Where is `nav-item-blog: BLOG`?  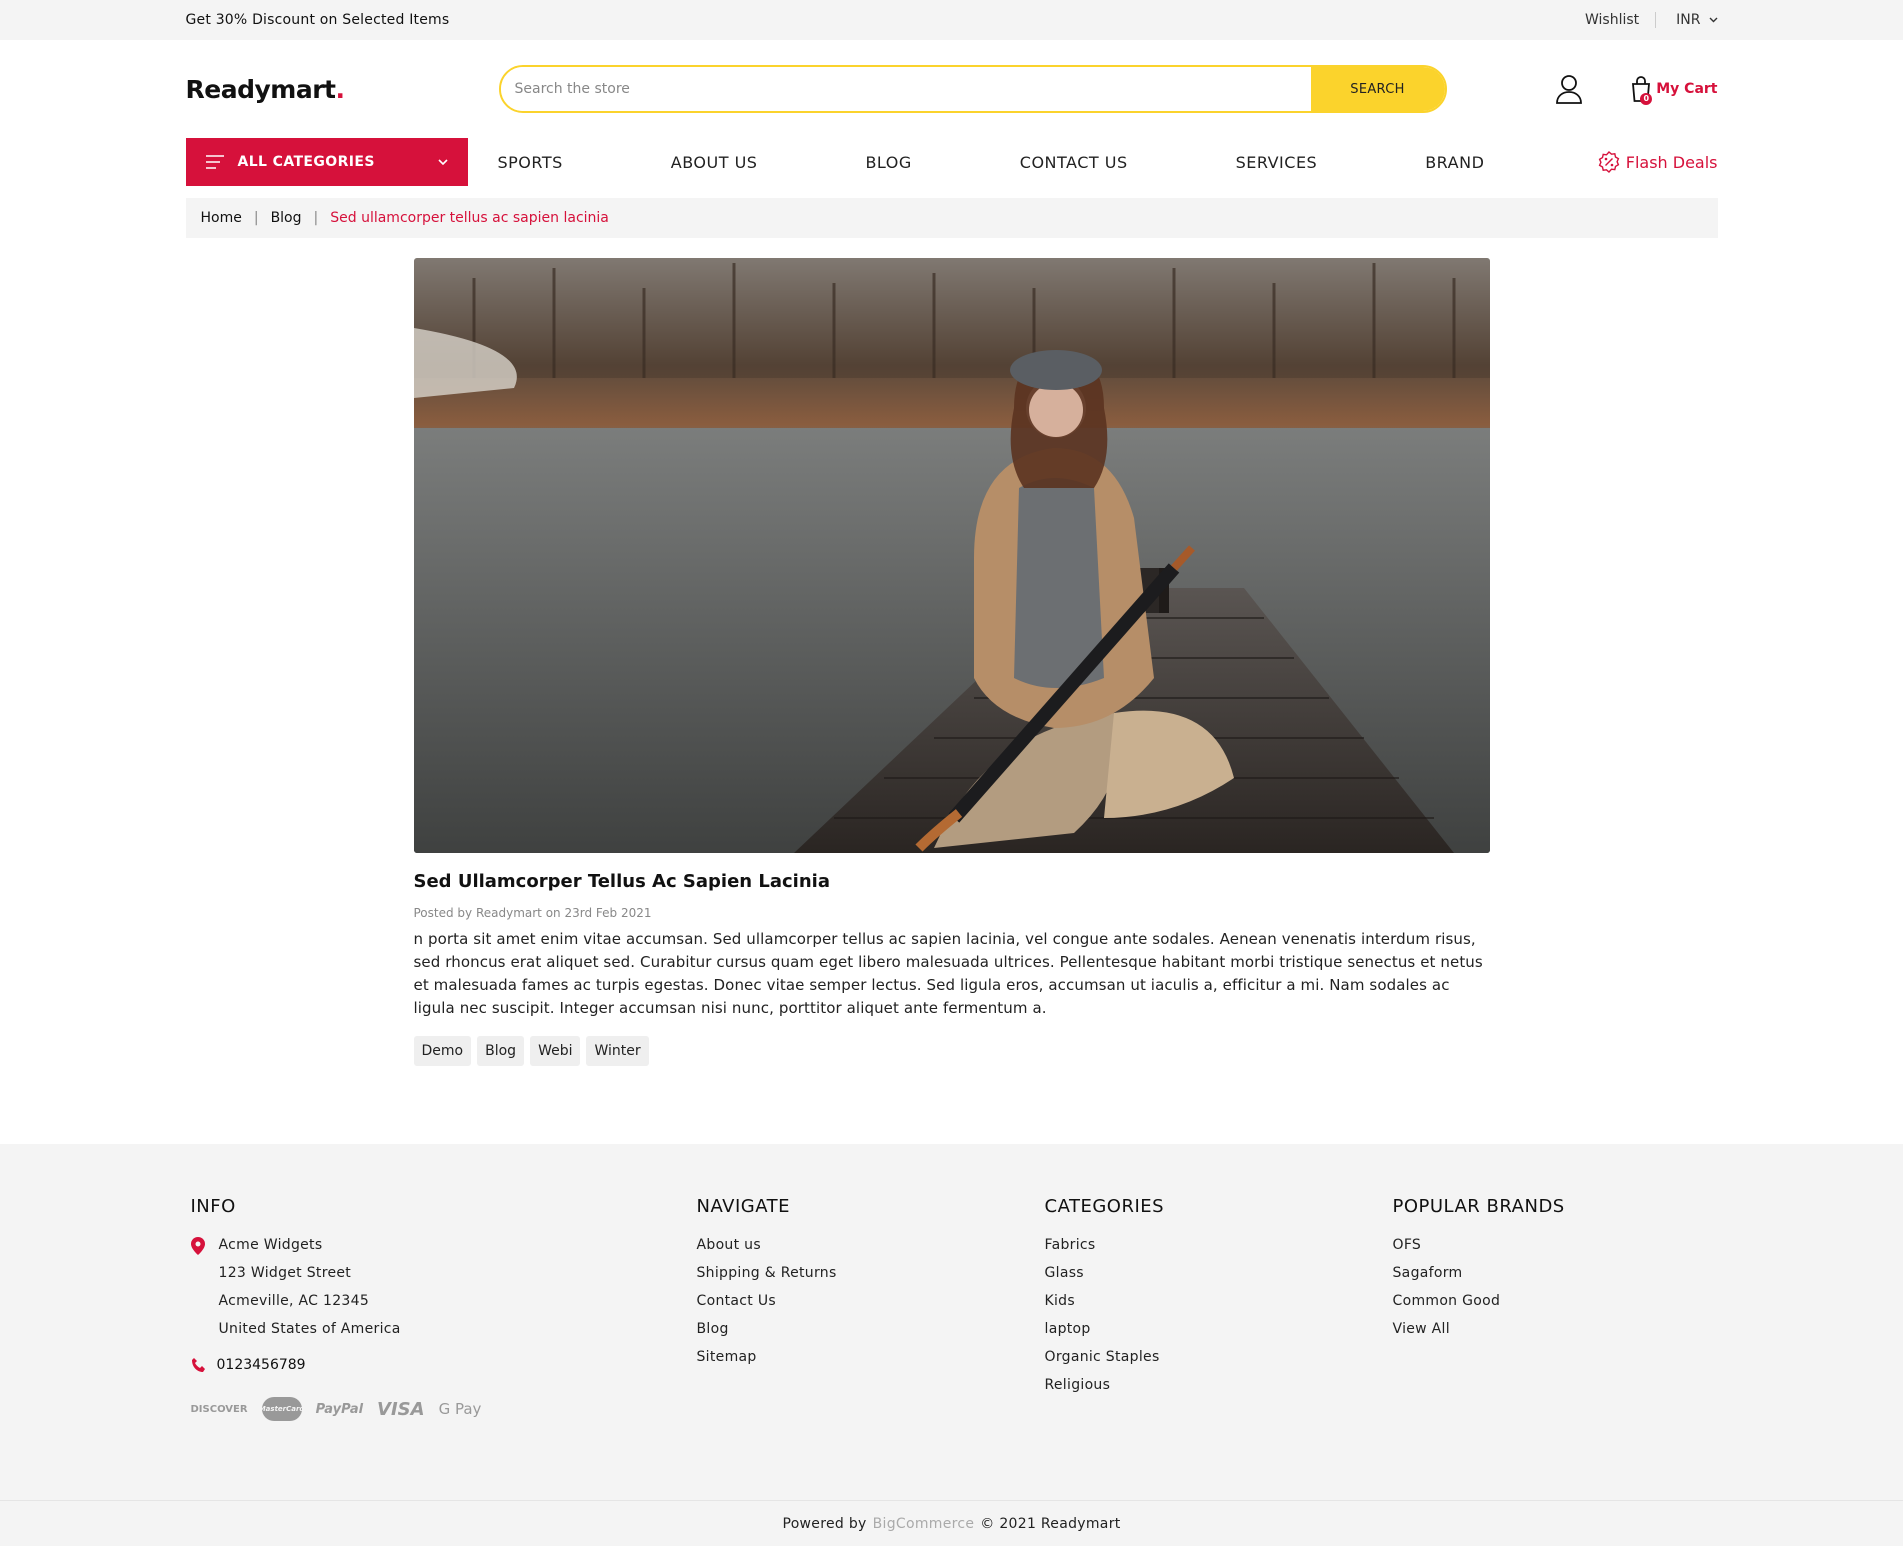
nav-item-blog: BLOG is located at coordinates (888, 162).